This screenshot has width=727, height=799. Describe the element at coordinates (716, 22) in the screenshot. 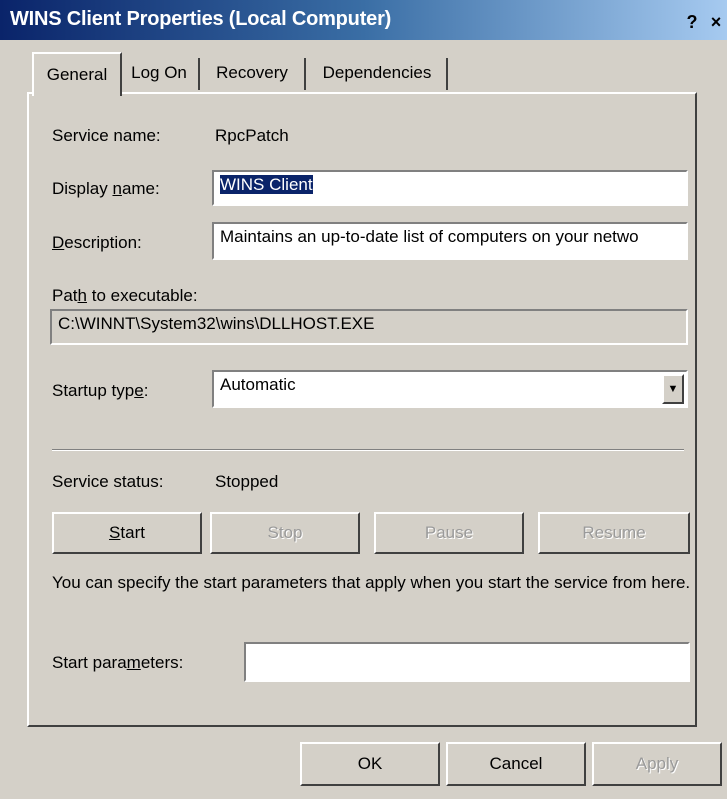

I see `close-icon: ×` at that location.